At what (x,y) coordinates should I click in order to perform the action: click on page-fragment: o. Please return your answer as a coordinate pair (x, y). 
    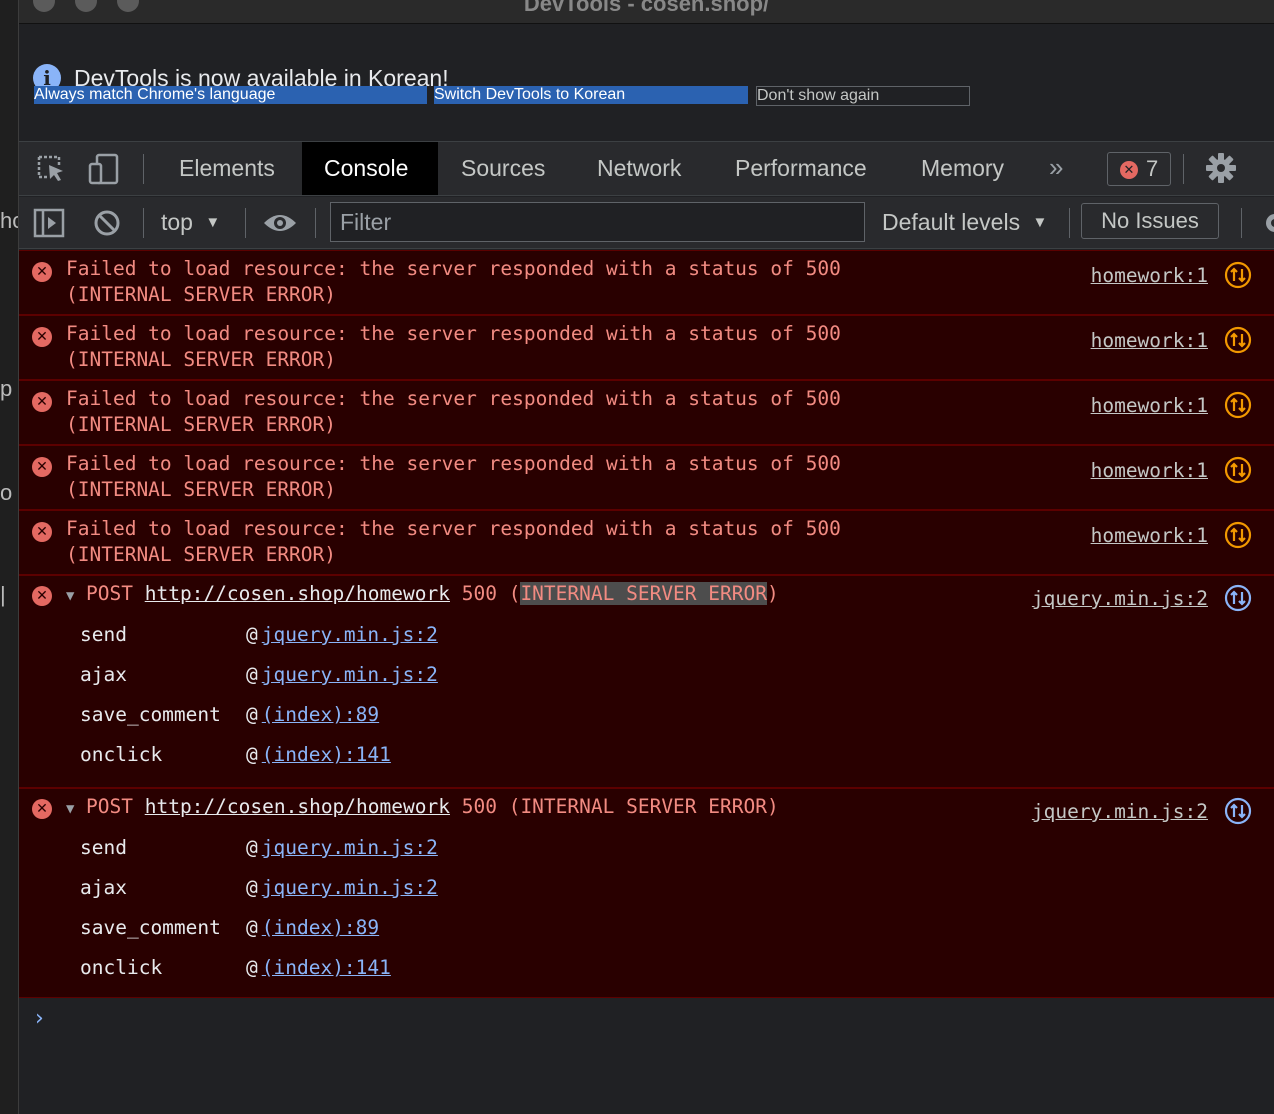
    Looking at the image, I should click on (6, 492).